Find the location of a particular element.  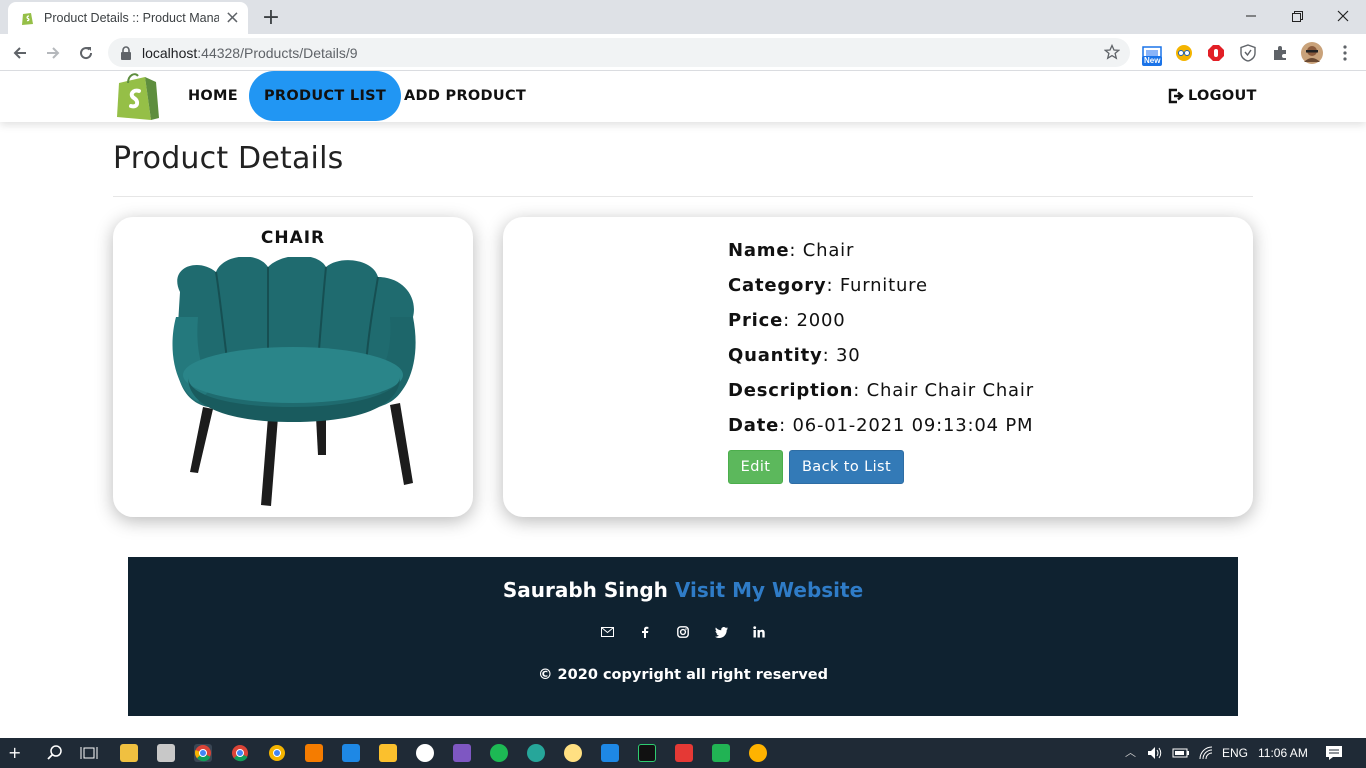

notifications-icon is located at coordinates (1334, 753).